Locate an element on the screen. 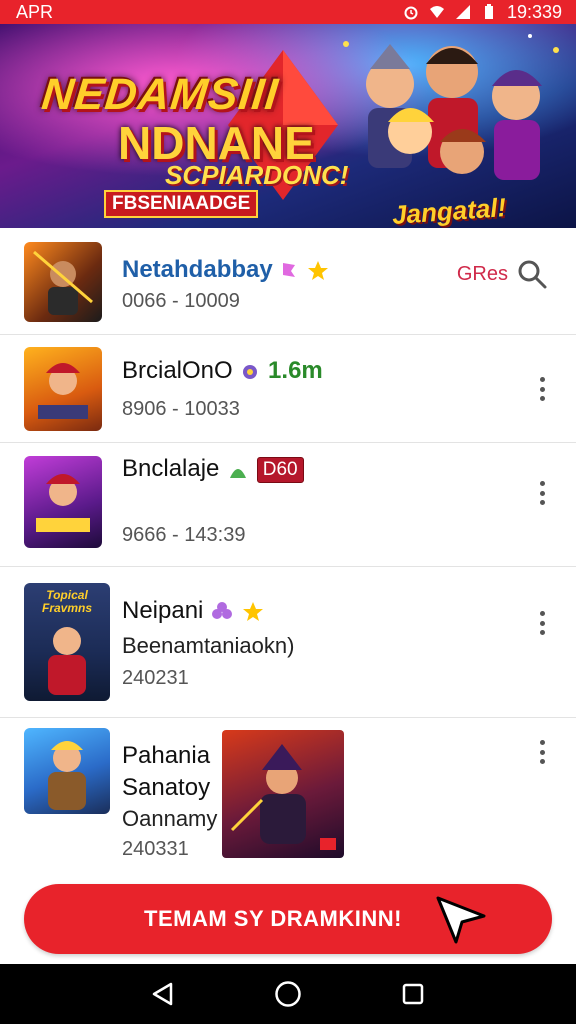 This screenshot has width=576, height=1024. search-icon is located at coordinates (532, 274).